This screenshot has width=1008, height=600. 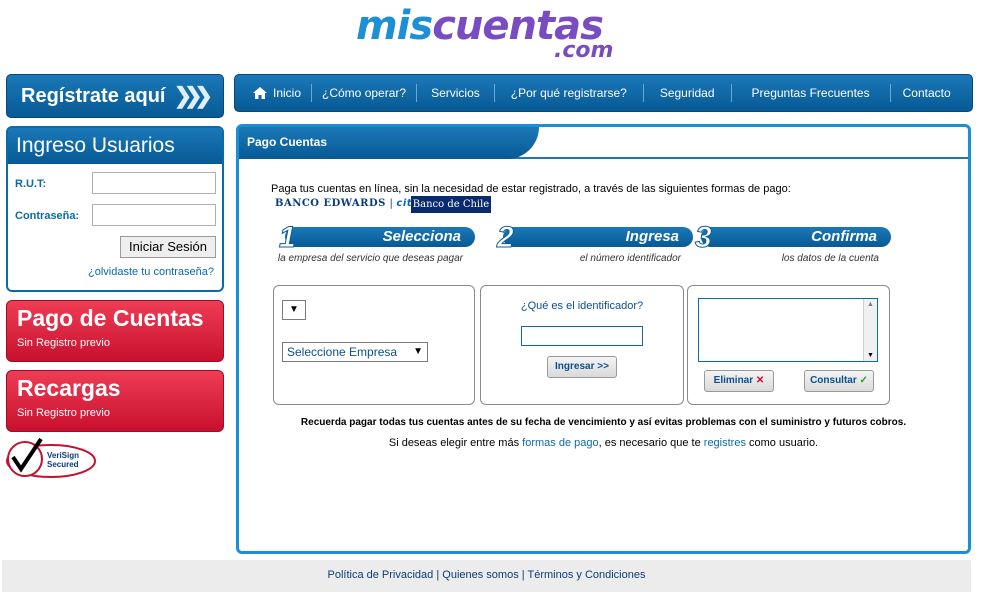 I want to click on identifier-input, so click(x=582, y=336).